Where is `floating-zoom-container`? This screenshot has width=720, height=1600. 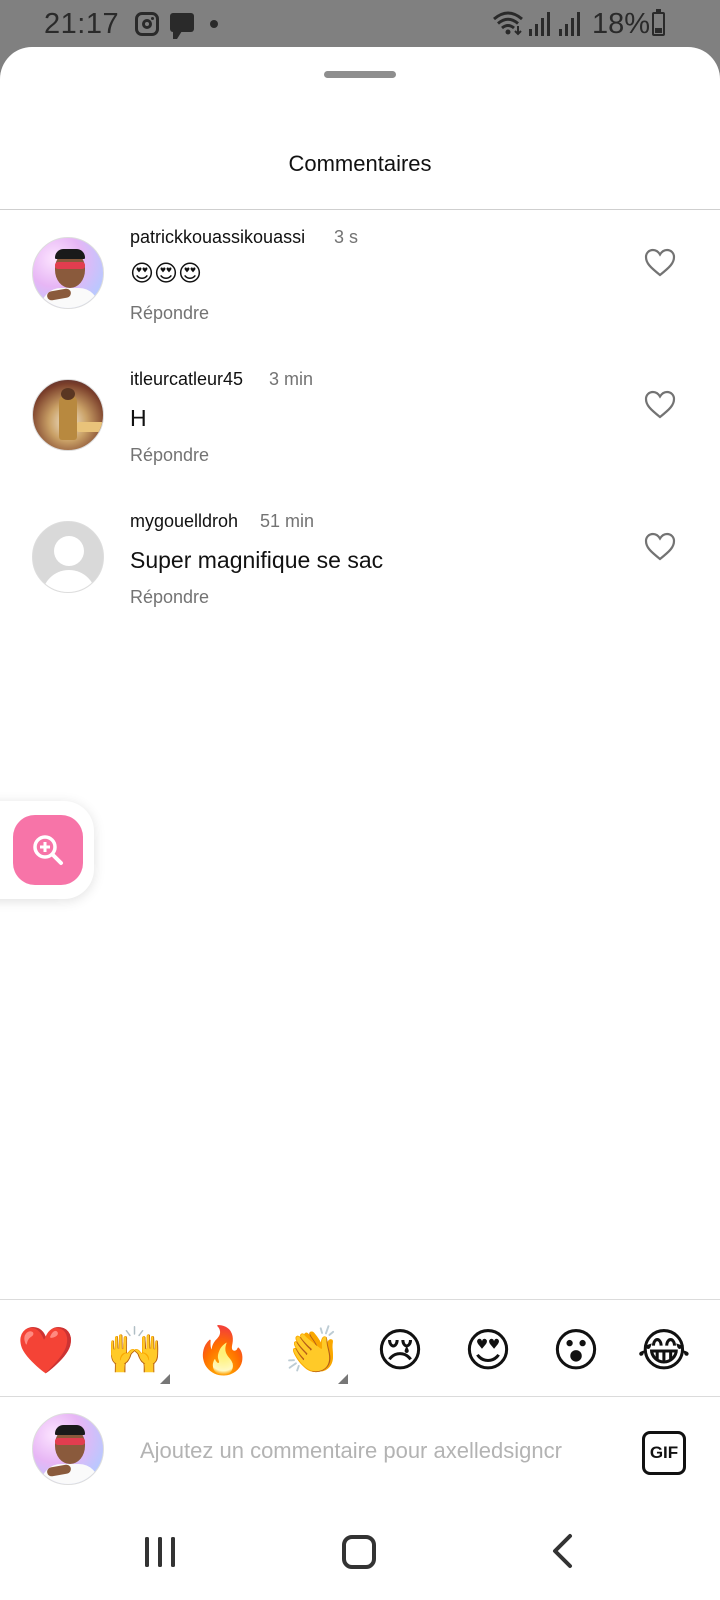 floating-zoom-container is located at coordinates (47, 850).